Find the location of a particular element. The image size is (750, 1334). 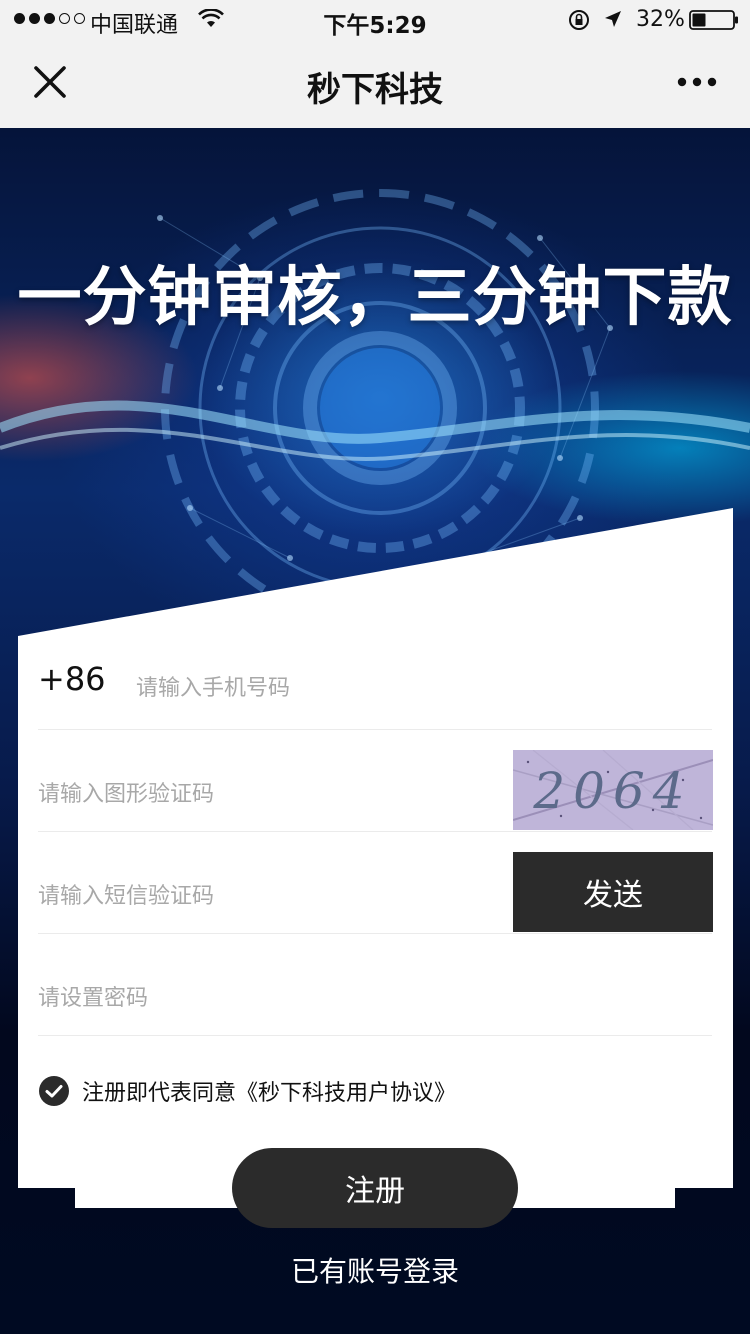

captcha-input is located at coordinates (248, 794).